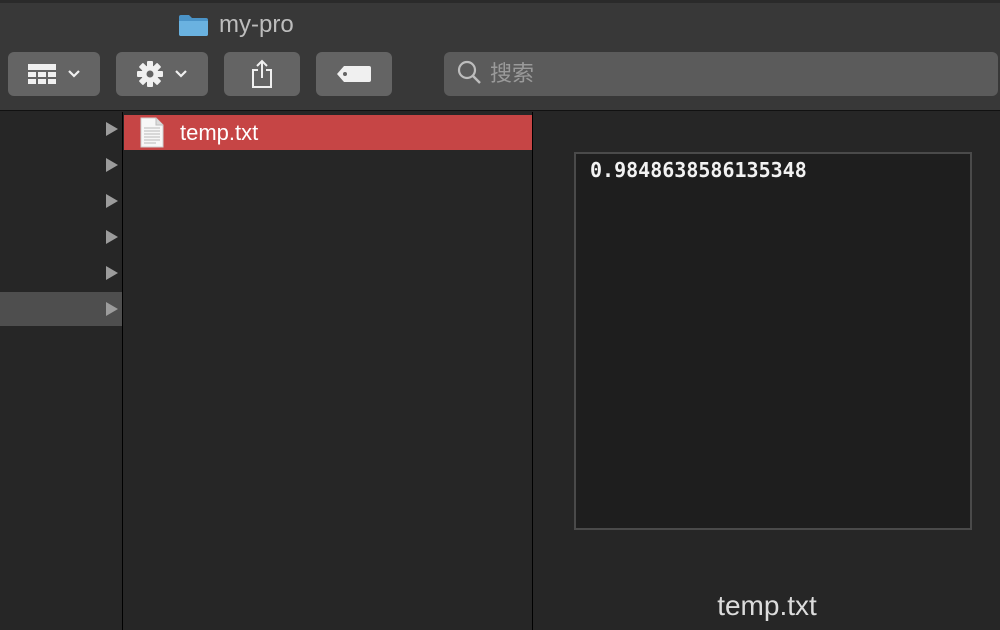  I want to click on text-document-icon, so click(152, 132).